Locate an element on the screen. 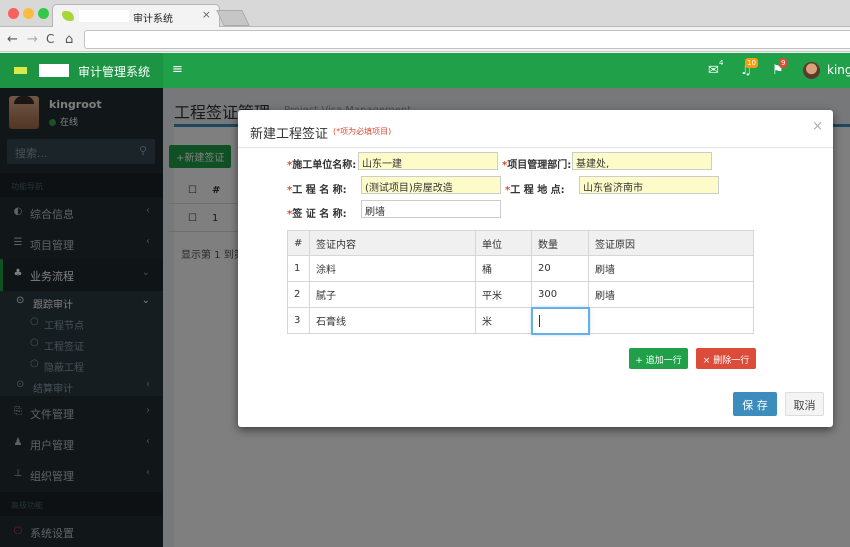 The image size is (850, 547). project-dept-label: *项目管理部门: is located at coordinates (537, 165).